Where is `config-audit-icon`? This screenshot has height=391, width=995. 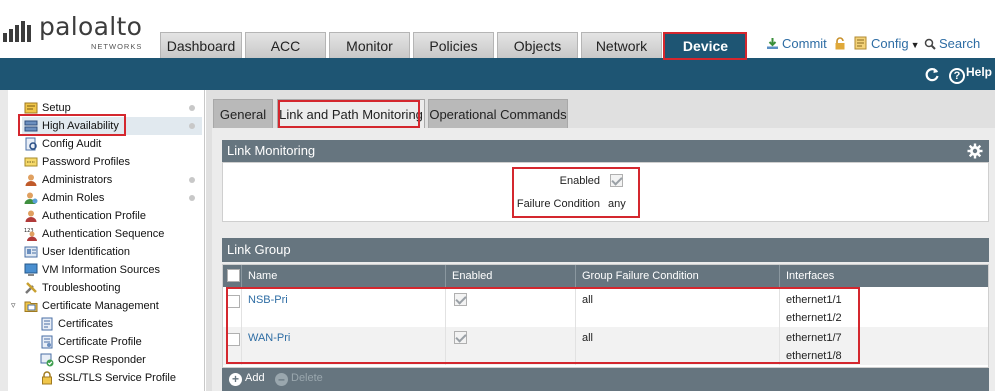 config-audit-icon is located at coordinates (31, 144).